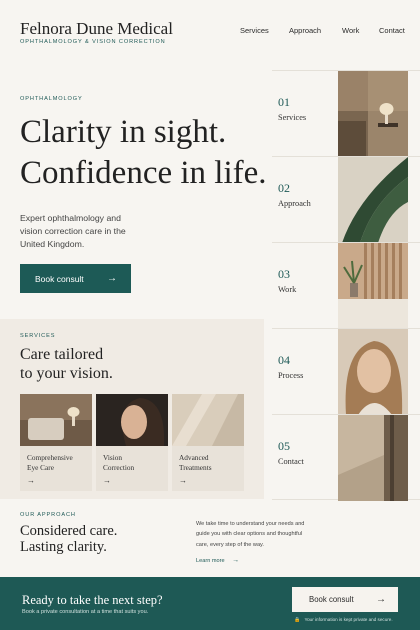  I want to click on card-title: Comprehensive Eye Care, so click(50, 462).